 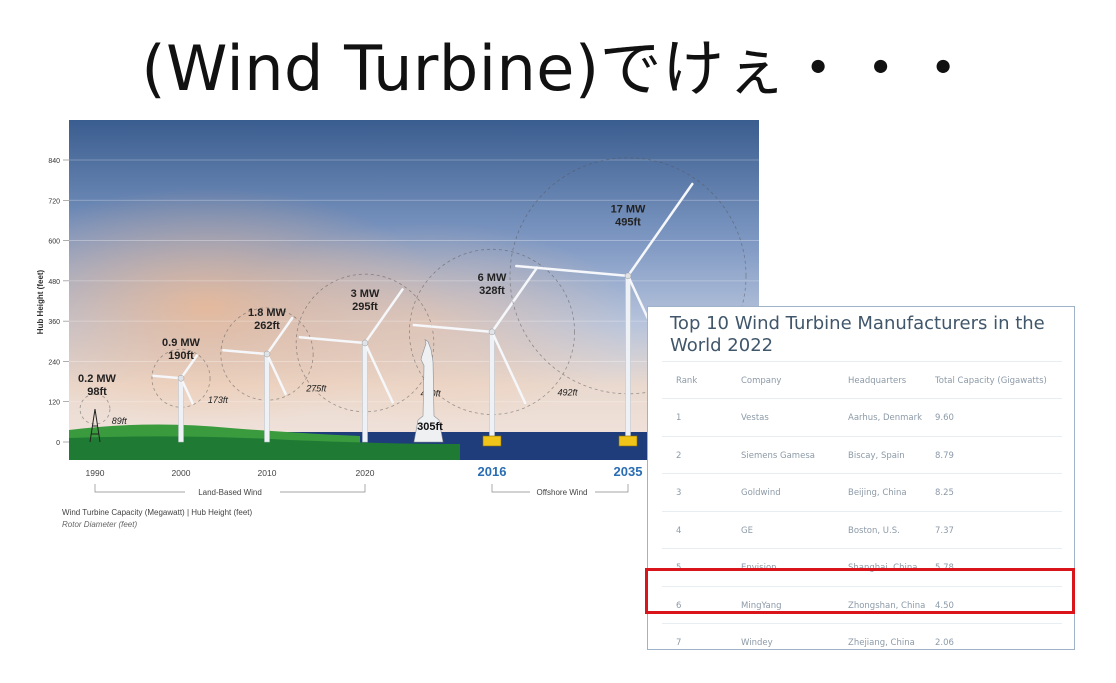 What do you see at coordinates (267, 473) in the screenshot?
I see `x-tick-label: 2010` at bounding box center [267, 473].